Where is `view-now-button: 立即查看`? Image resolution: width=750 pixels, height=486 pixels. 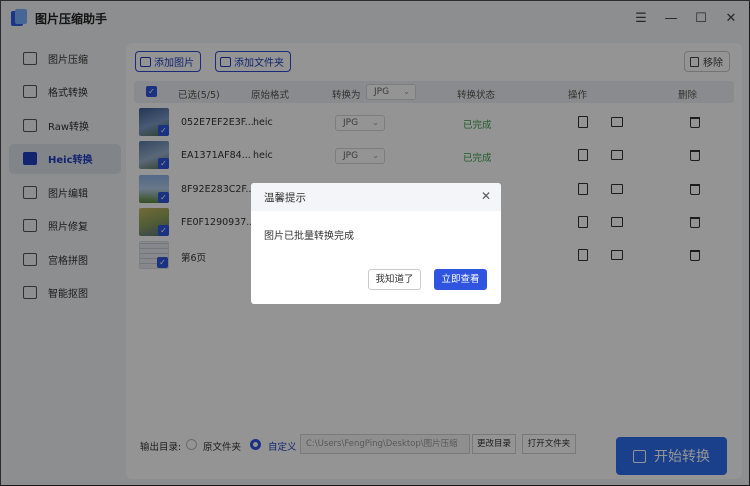 view-now-button: 立即查看 is located at coordinates (460, 279).